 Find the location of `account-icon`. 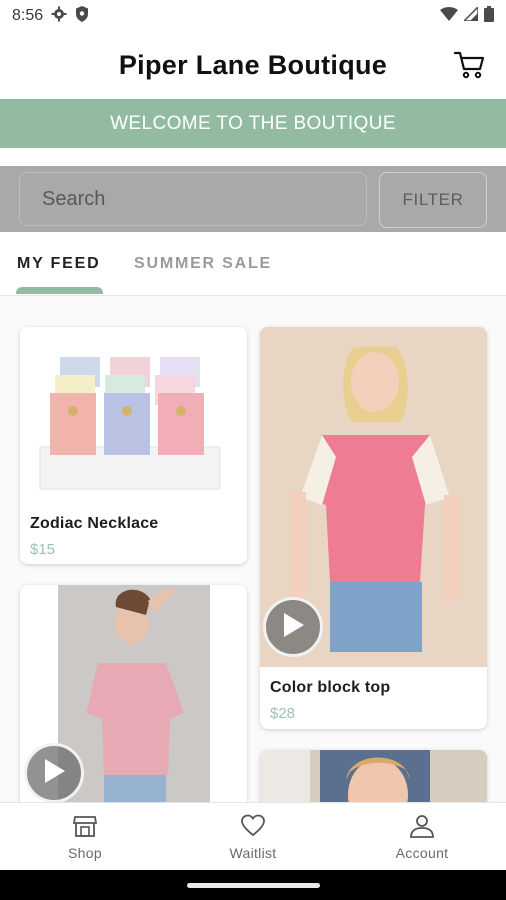

account-icon is located at coordinates (422, 826).